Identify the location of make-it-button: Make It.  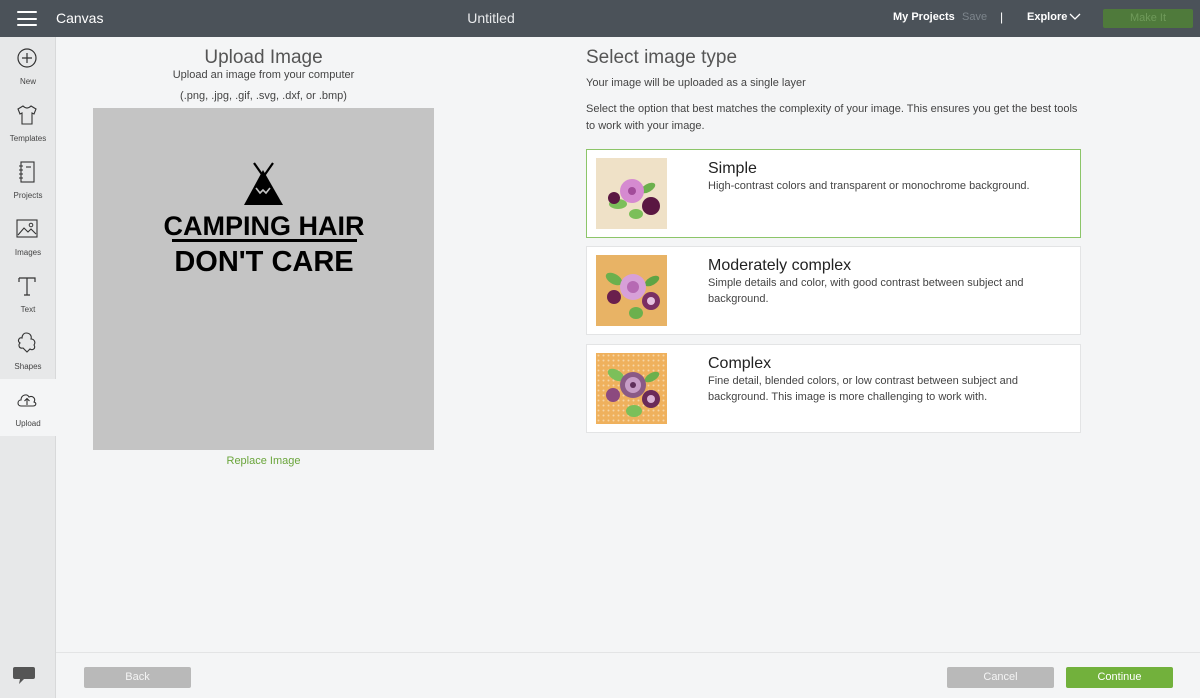
(1148, 18).